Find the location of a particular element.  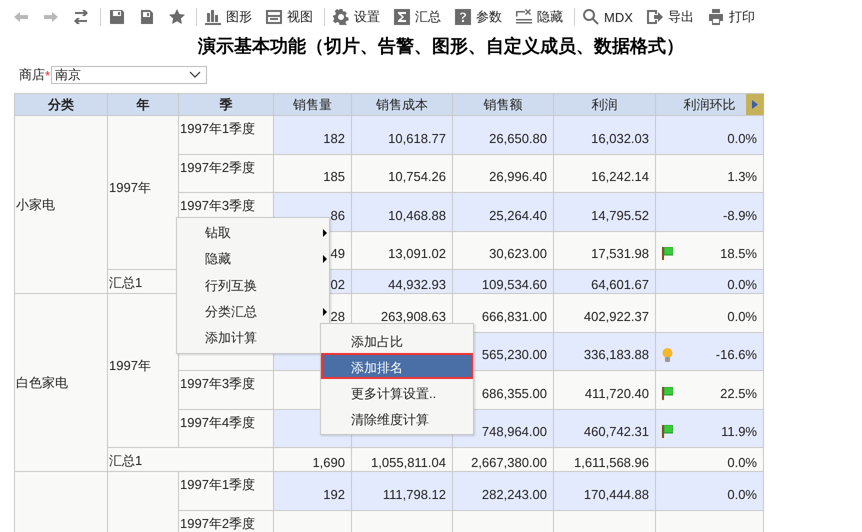

table-cell: 10,618.77 is located at coordinates (402, 135).